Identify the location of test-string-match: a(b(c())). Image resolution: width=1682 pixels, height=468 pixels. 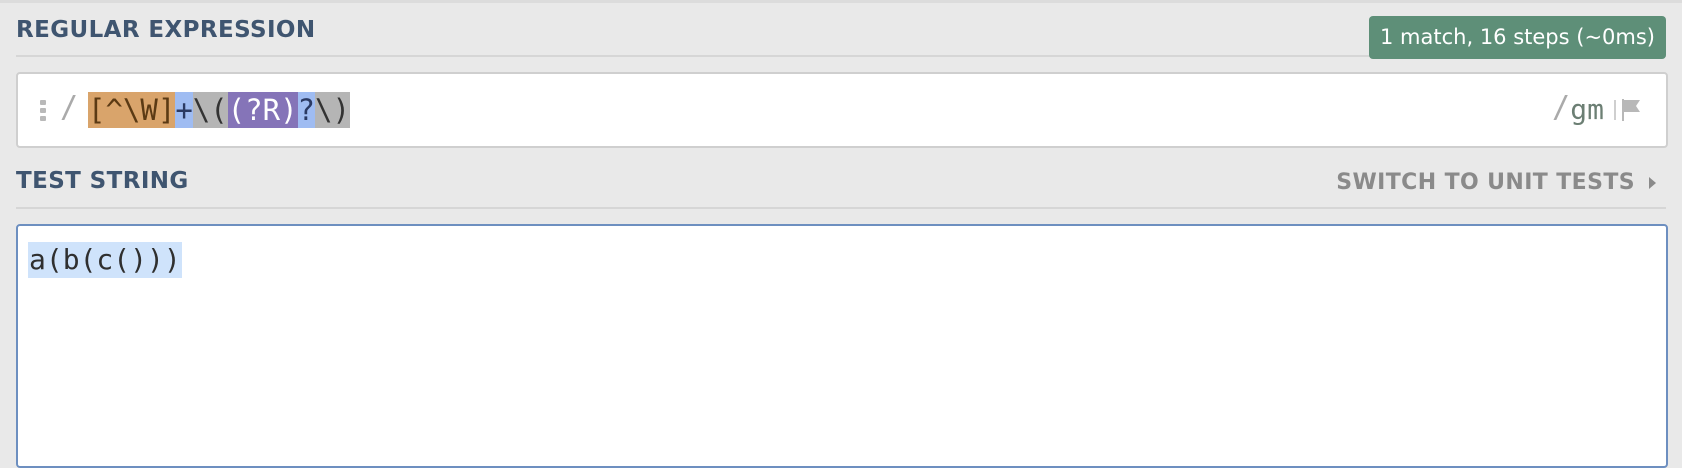
(105, 260).